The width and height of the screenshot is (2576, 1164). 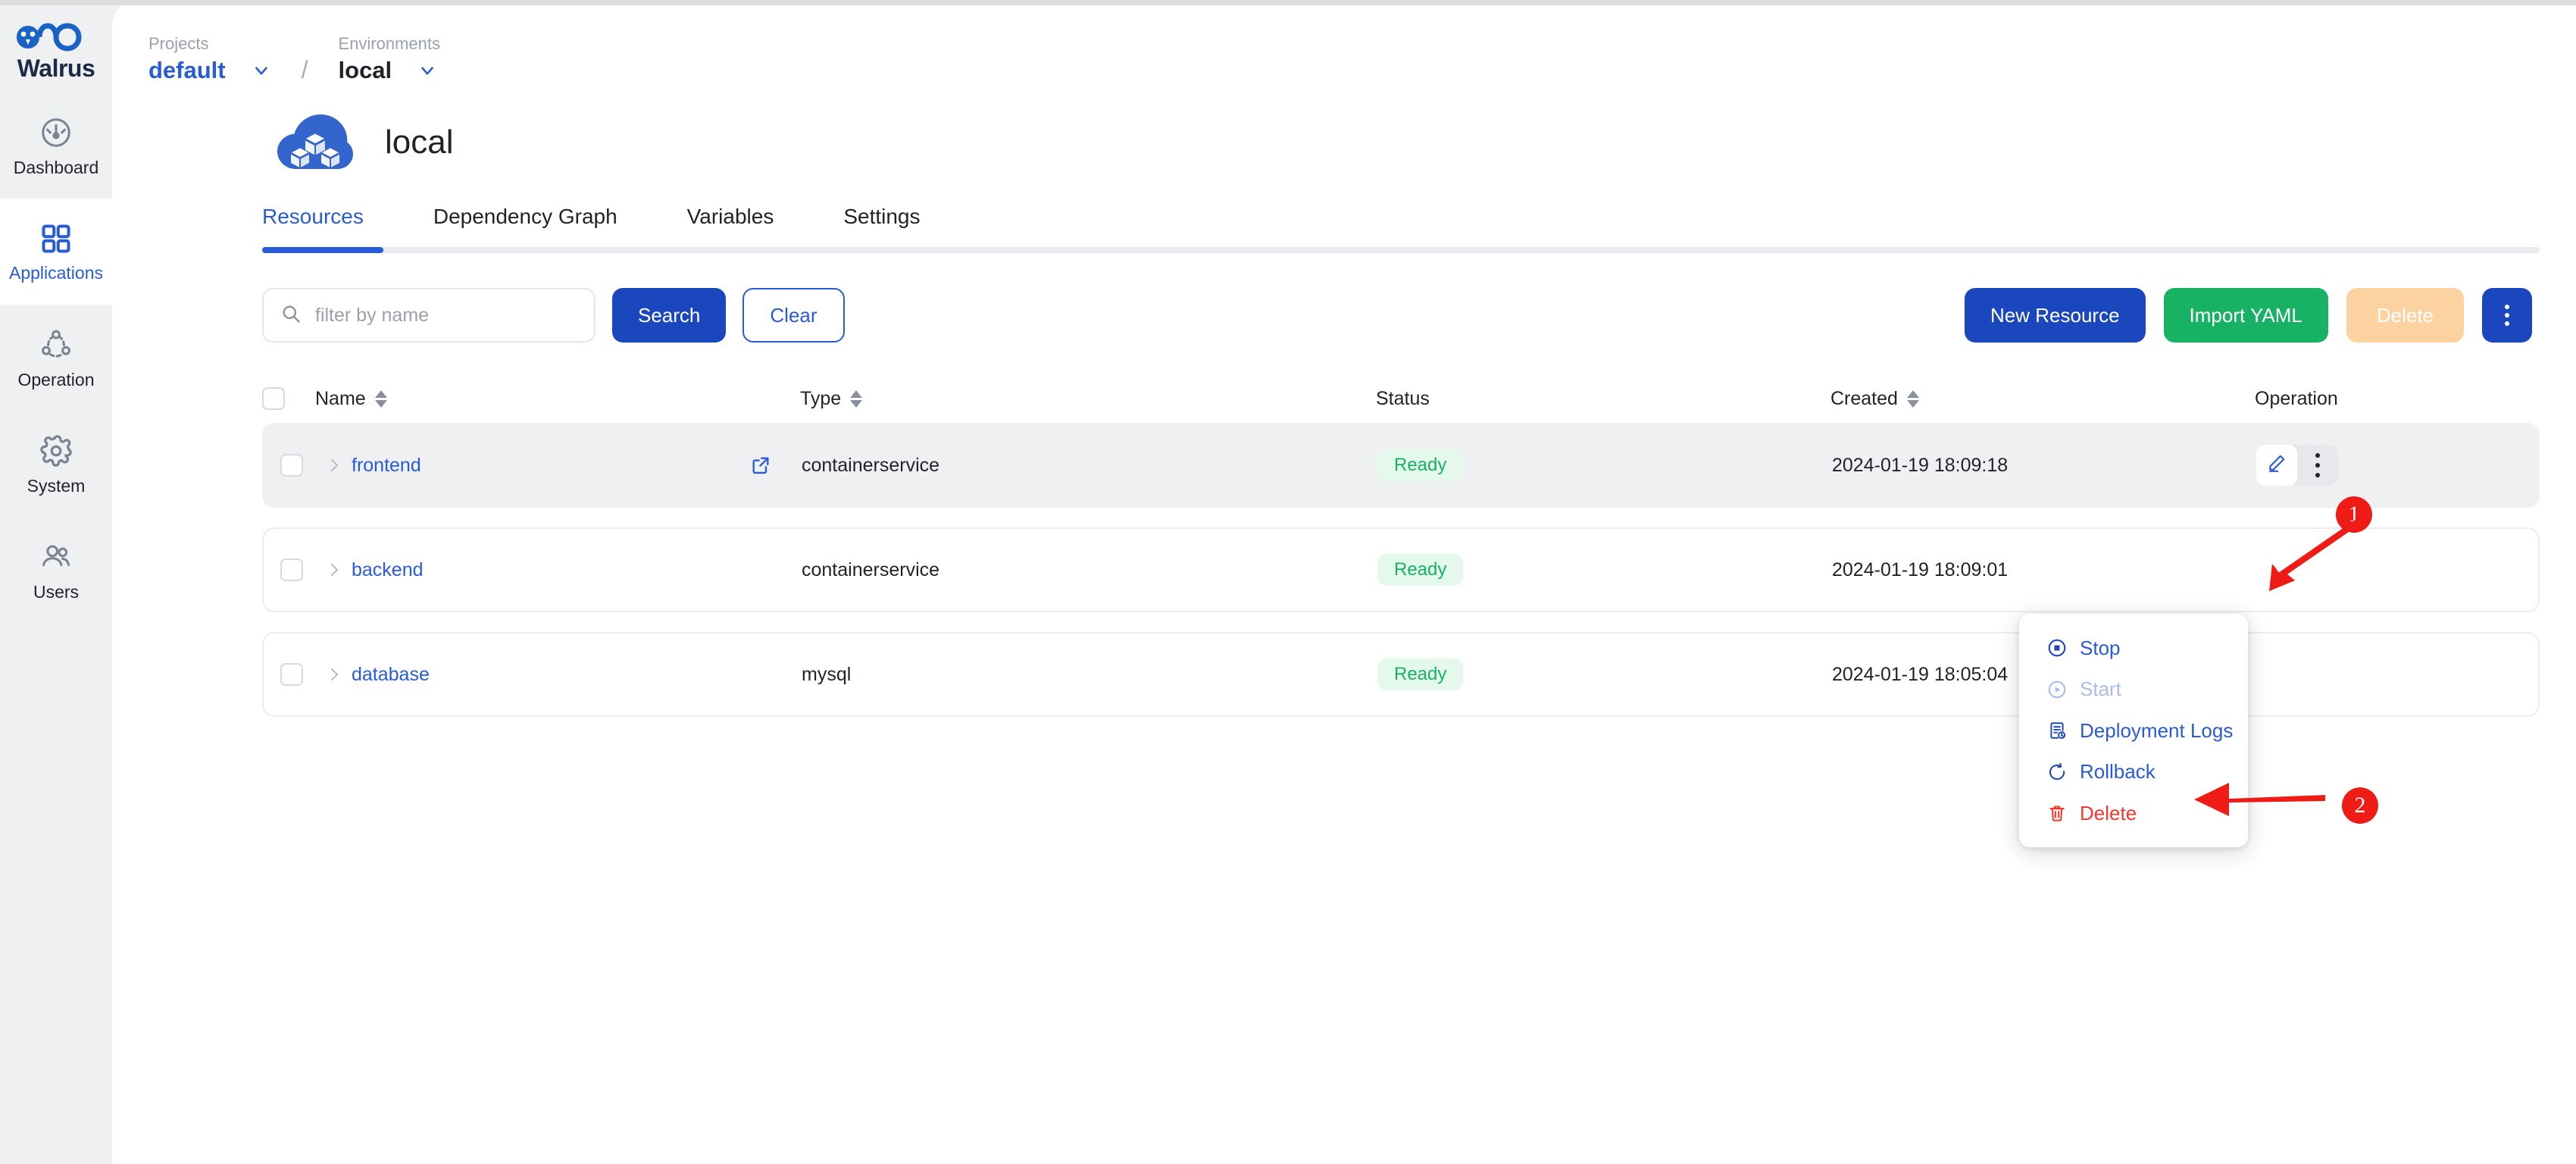 What do you see at coordinates (670, 315) in the screenshot?
I see `search-button: Search` at bounding box center [670, 315].